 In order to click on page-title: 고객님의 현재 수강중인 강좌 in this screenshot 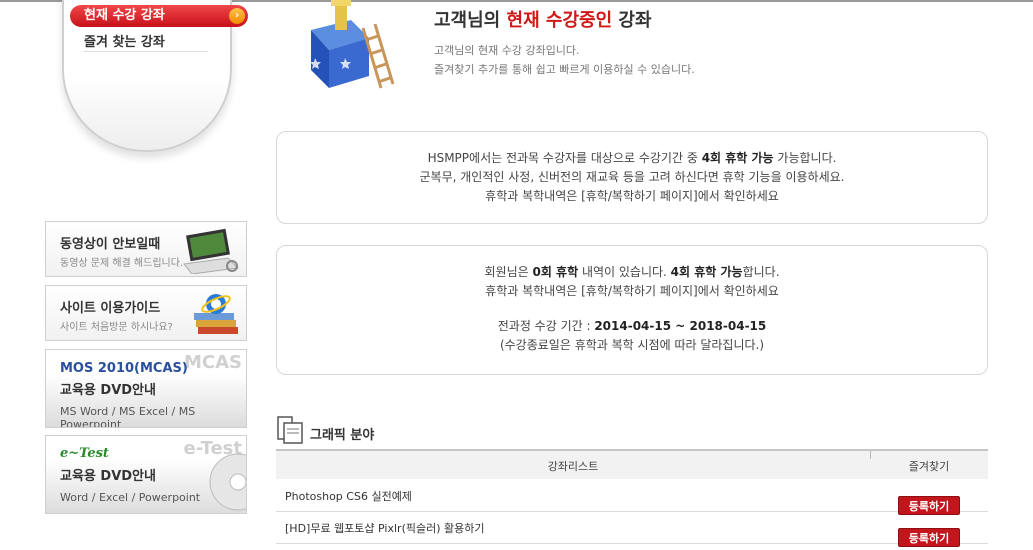, I will do `click(543, 20)`.